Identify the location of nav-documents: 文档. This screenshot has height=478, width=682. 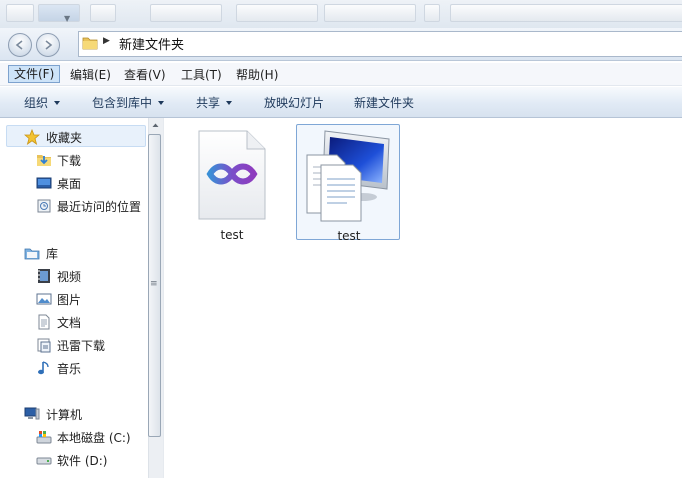
(73, 322).